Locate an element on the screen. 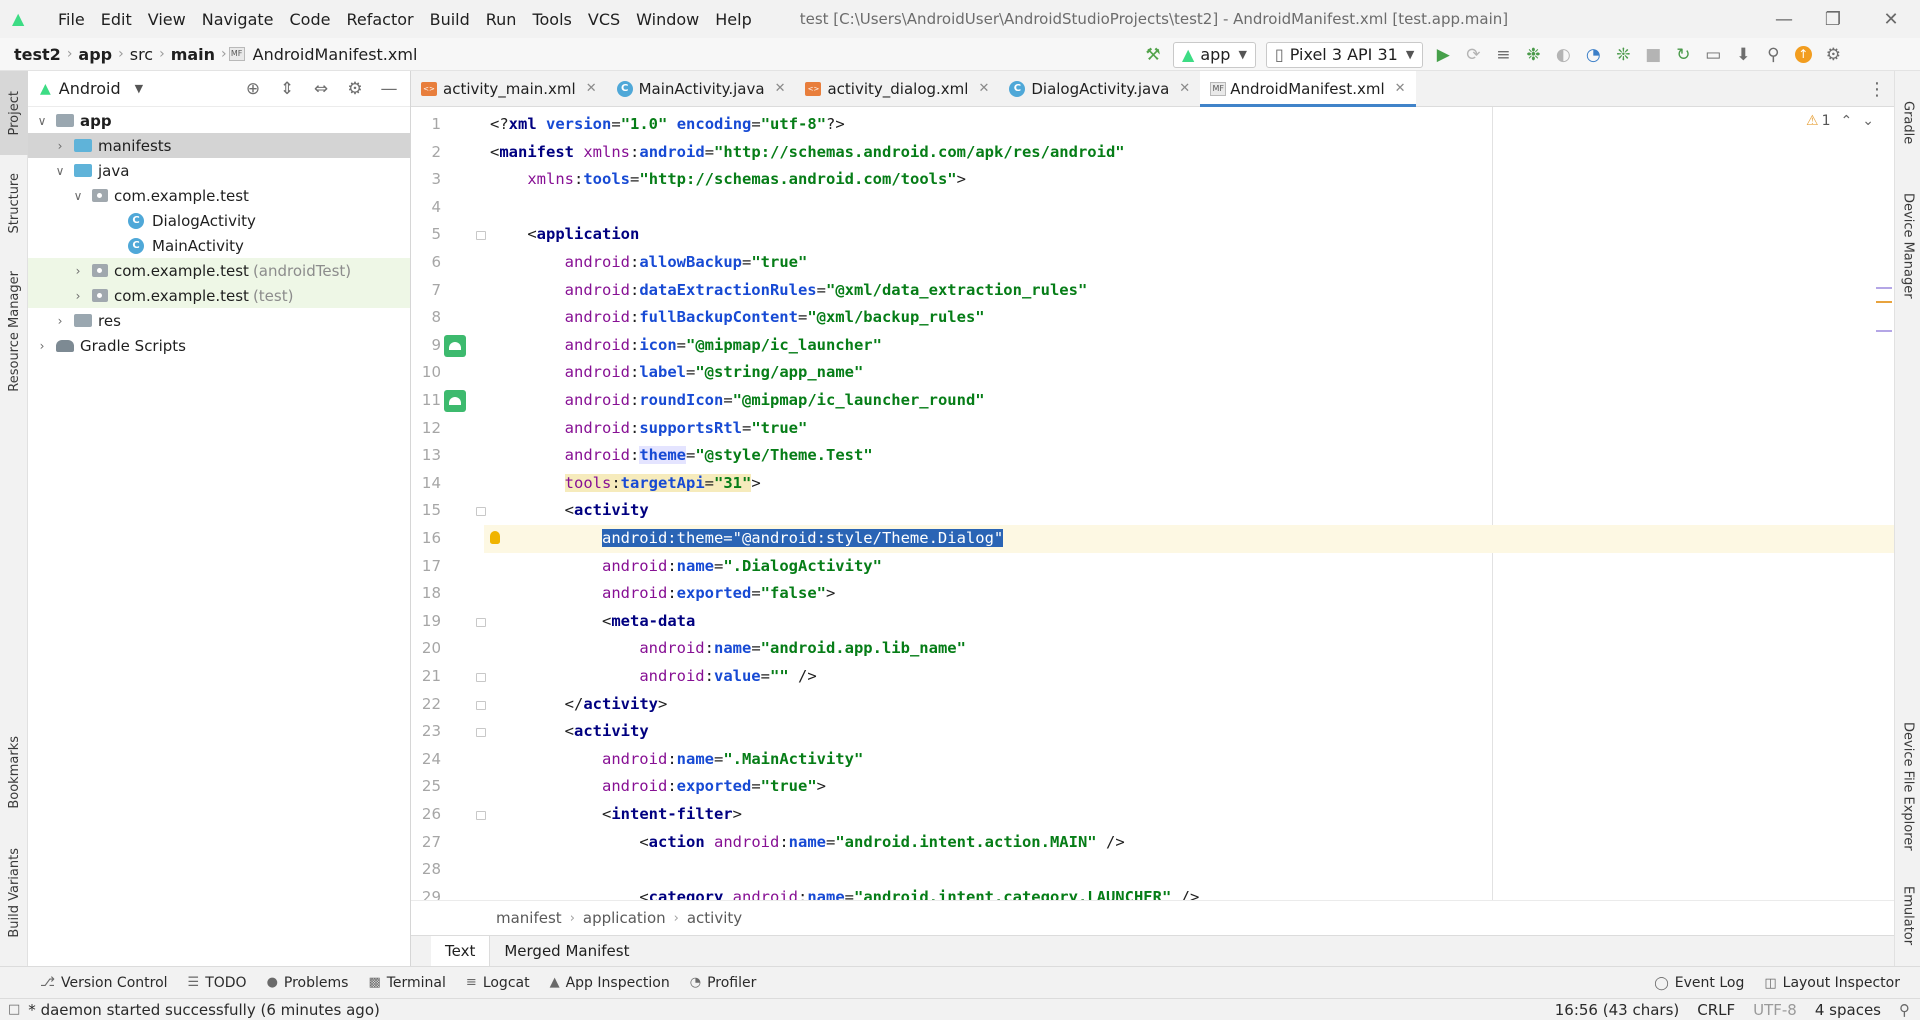 The image size is (1920, 1020). stripe-gradle: Gradle is located at coordinates (1907, 123).